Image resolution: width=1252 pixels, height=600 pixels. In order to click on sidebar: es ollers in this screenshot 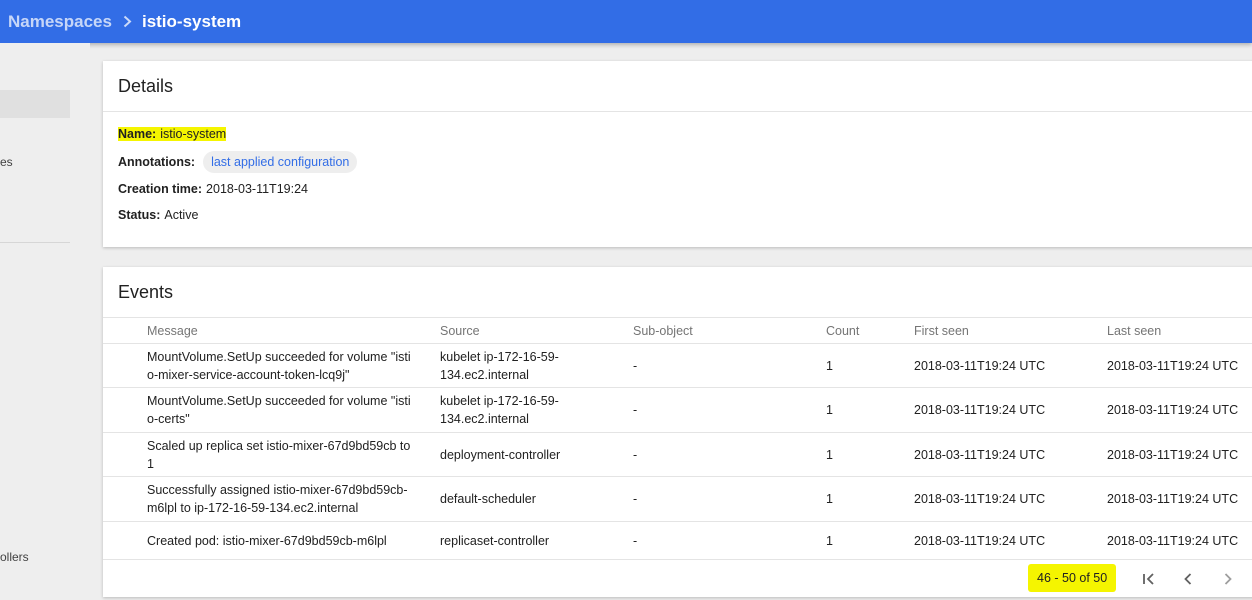, I will do `click(45, 321)`.